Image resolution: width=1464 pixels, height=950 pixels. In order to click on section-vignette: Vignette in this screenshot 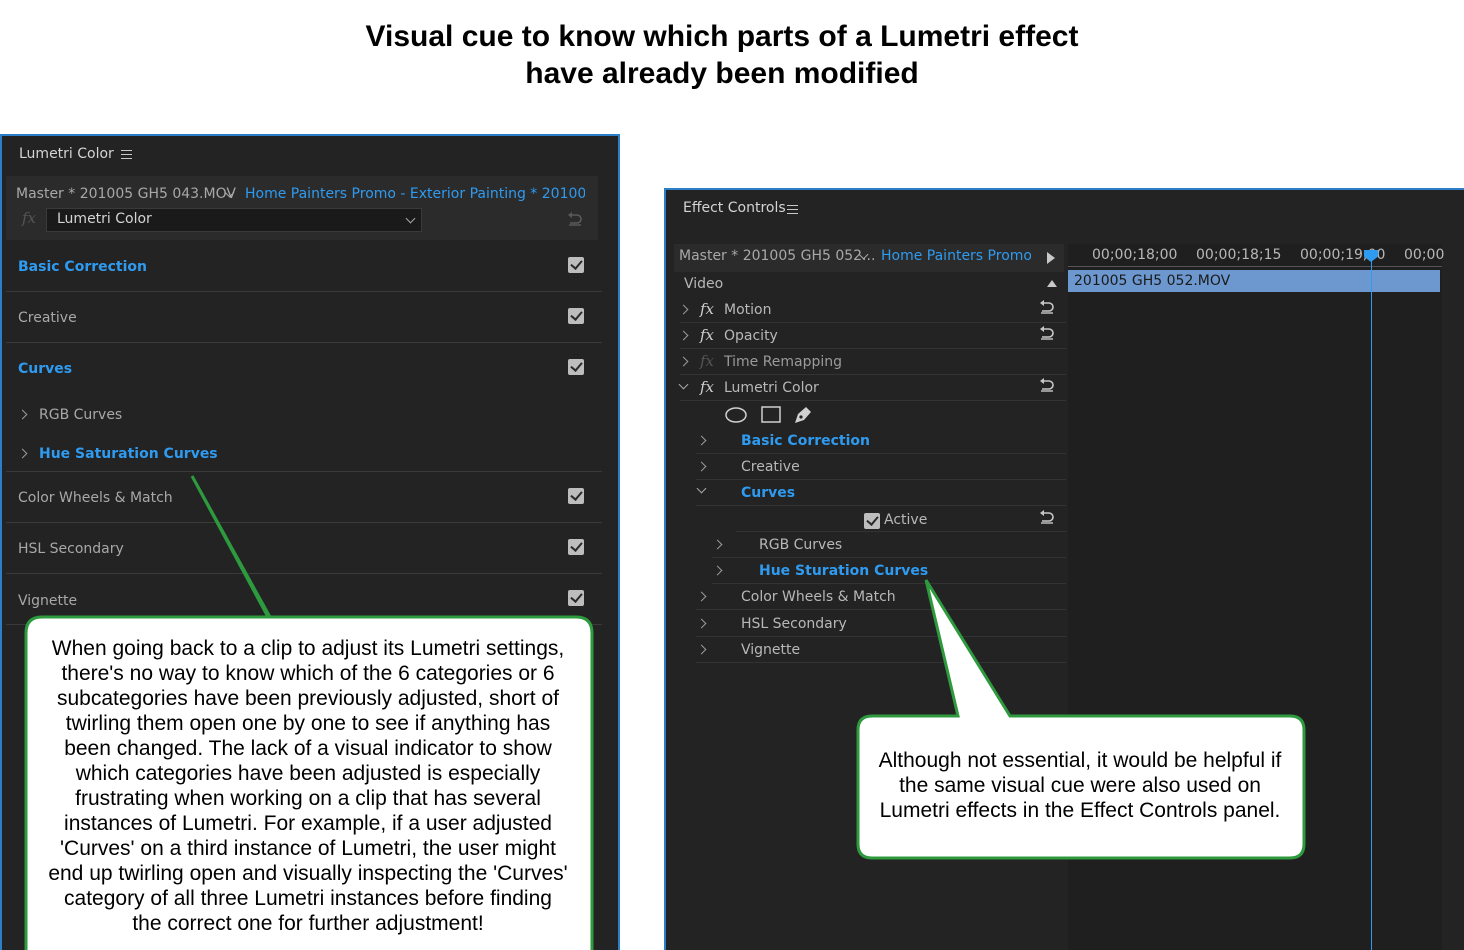, I will do `click(304, 599)`.